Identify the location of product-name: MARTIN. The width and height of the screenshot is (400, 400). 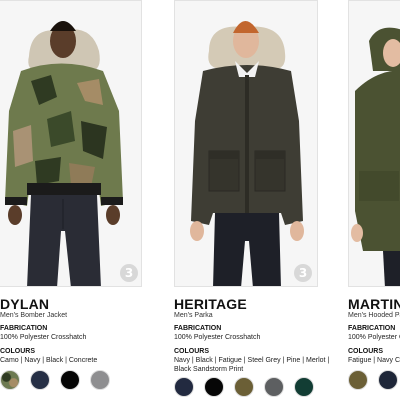
(374, 304).